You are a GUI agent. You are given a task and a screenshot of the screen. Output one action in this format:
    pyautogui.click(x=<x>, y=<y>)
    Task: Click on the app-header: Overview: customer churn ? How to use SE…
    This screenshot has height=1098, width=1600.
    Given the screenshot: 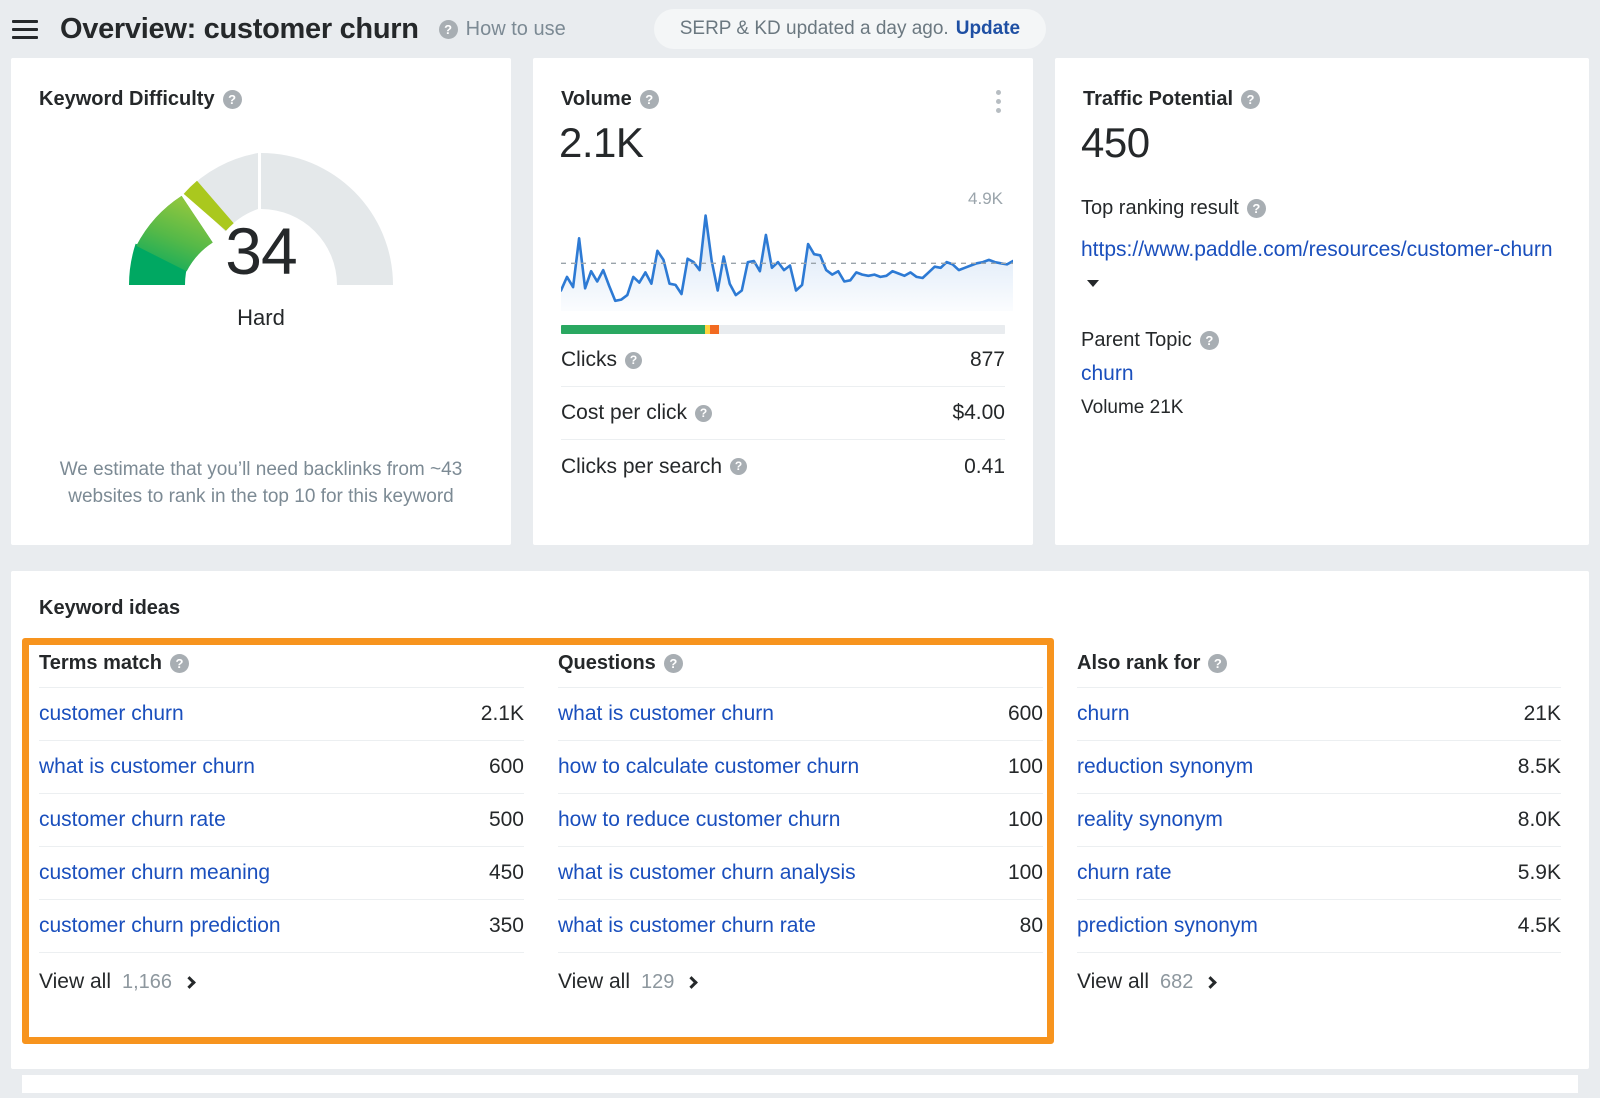 What is the action you would take?
    pyautogui.click(x=800, y=29)
    